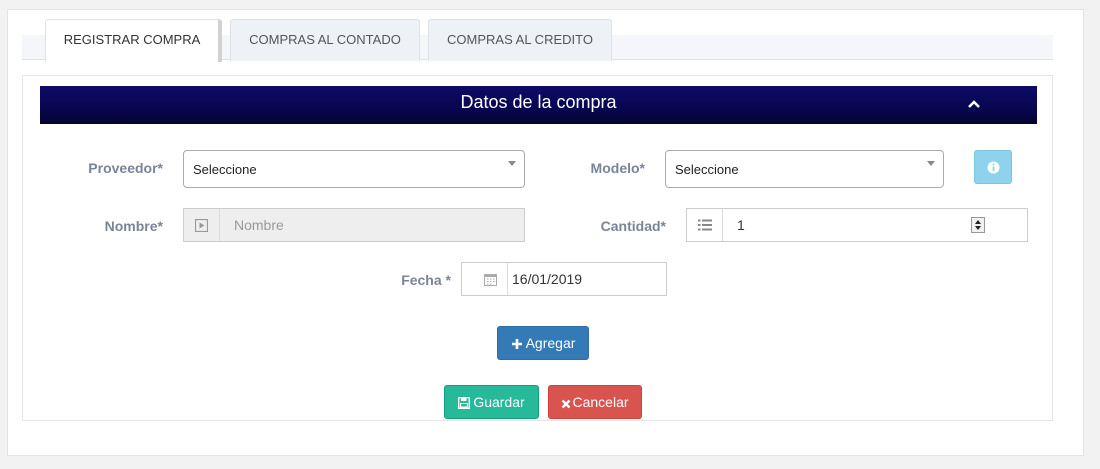 This screenshot has height=469, width=1100. Describe the element at coordinates (499, 402) in the screenshot. I see `guardar-label: Guardar` at that location.